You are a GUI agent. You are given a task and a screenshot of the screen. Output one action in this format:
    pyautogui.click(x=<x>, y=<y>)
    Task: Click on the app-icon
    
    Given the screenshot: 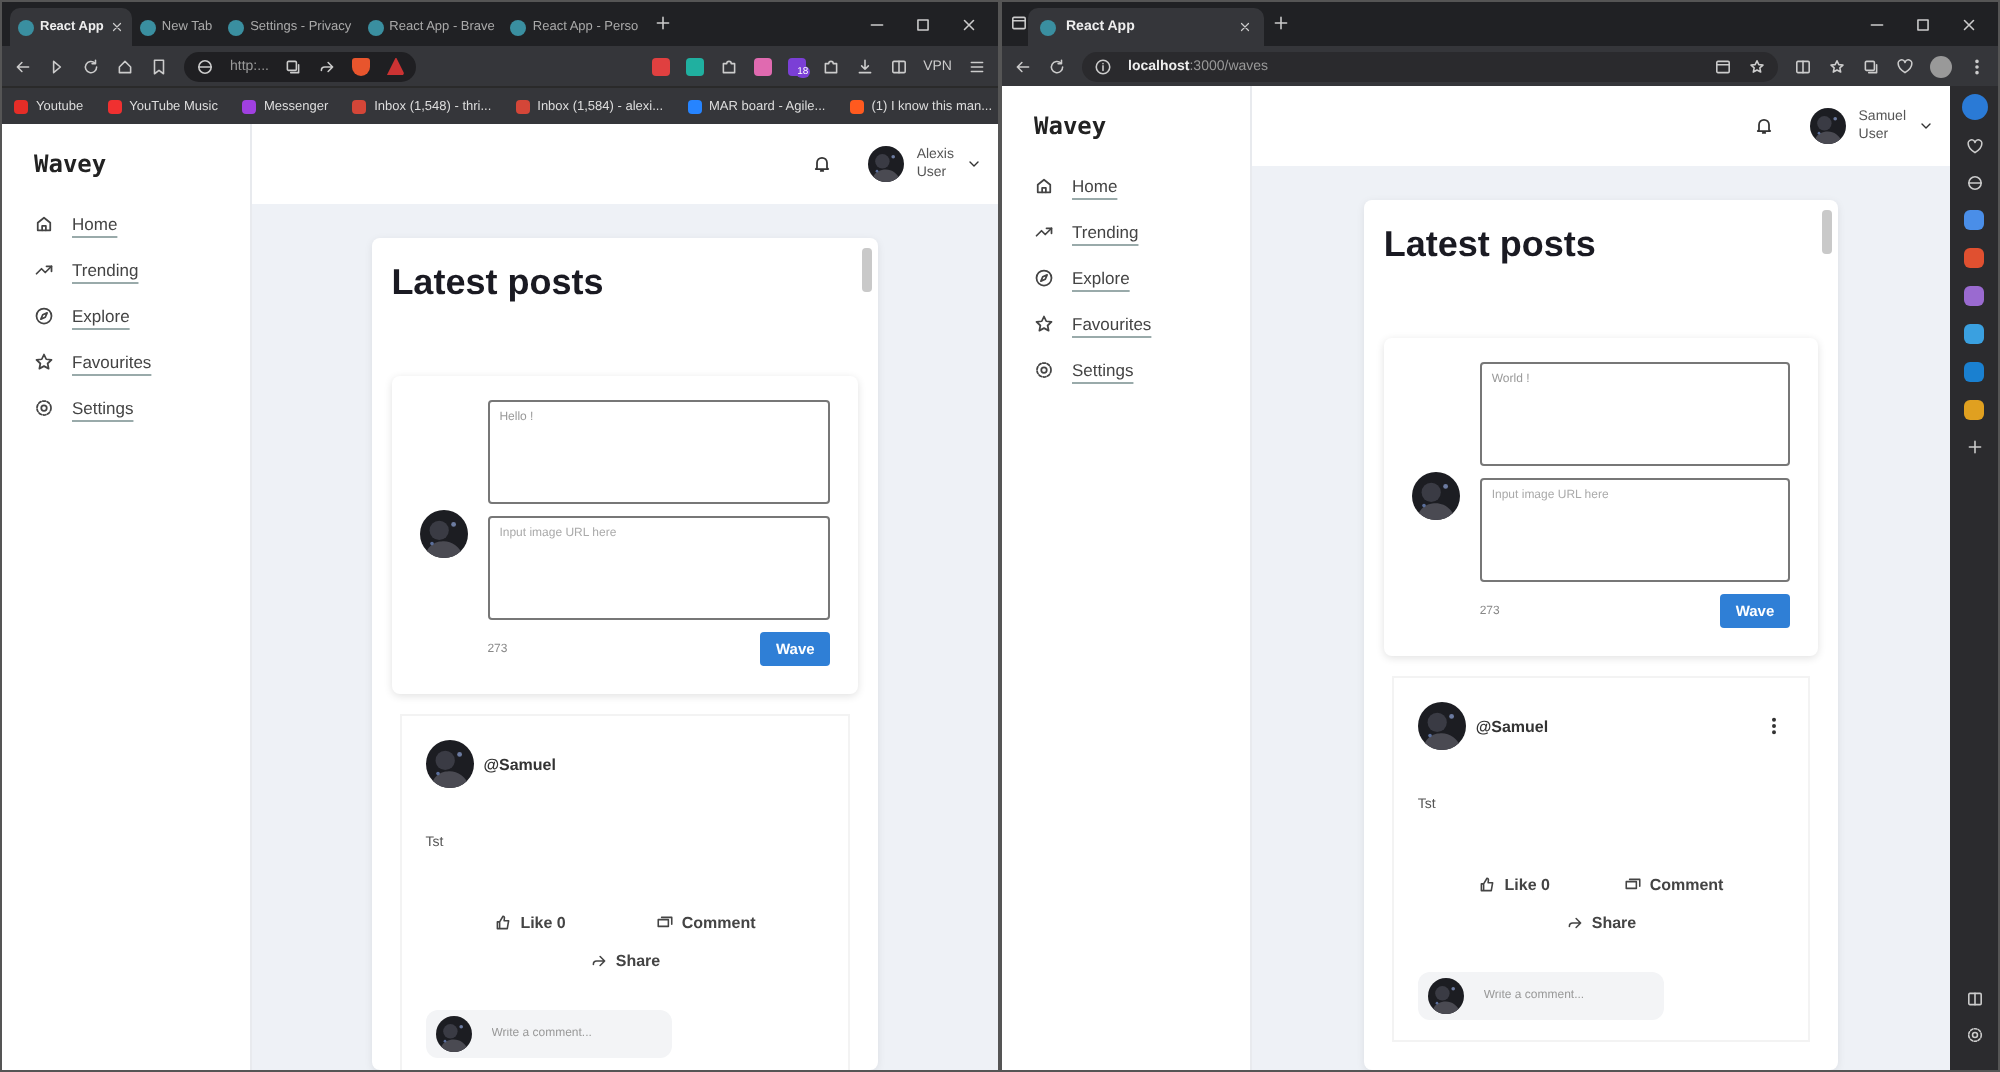 What is the action you would take?
    pyautogui.click(x=1723, y=66)
    